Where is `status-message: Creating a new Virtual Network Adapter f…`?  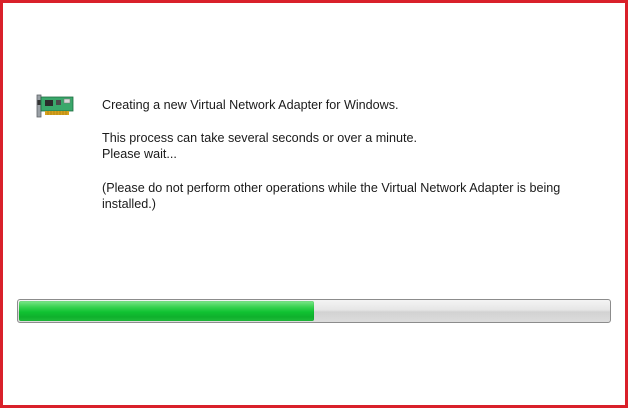
status-message: Creating a new Virtual Network Adapter f… is located at coordinates (250, 105).